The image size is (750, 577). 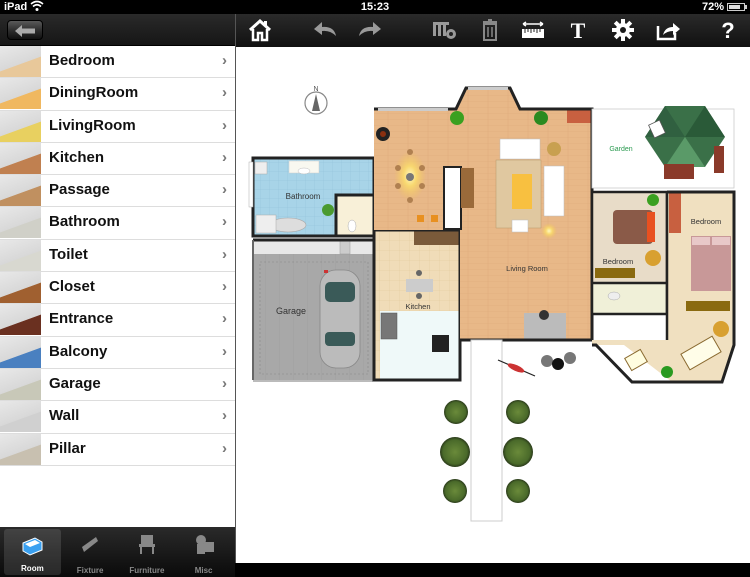 I want to click on status-bar: iPad 15:23 72%, so click(x=375, y=7).